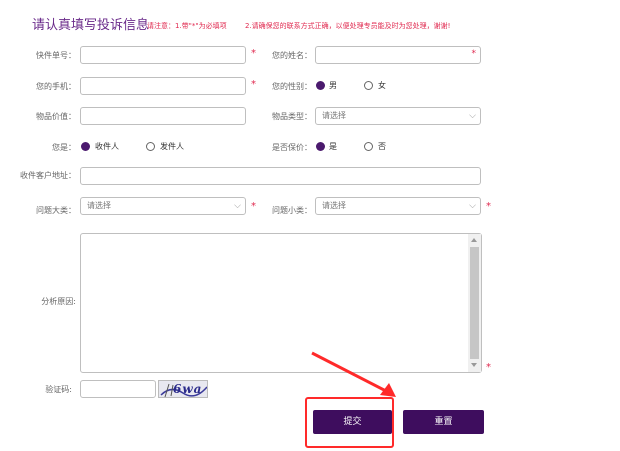 Image resolution: width=620 pixels, height=451 pixels. What do you see at coordinates (292, 55) in the screenshot?
I see `name-label: 您的姓名：` at bounding box center [292, 55].